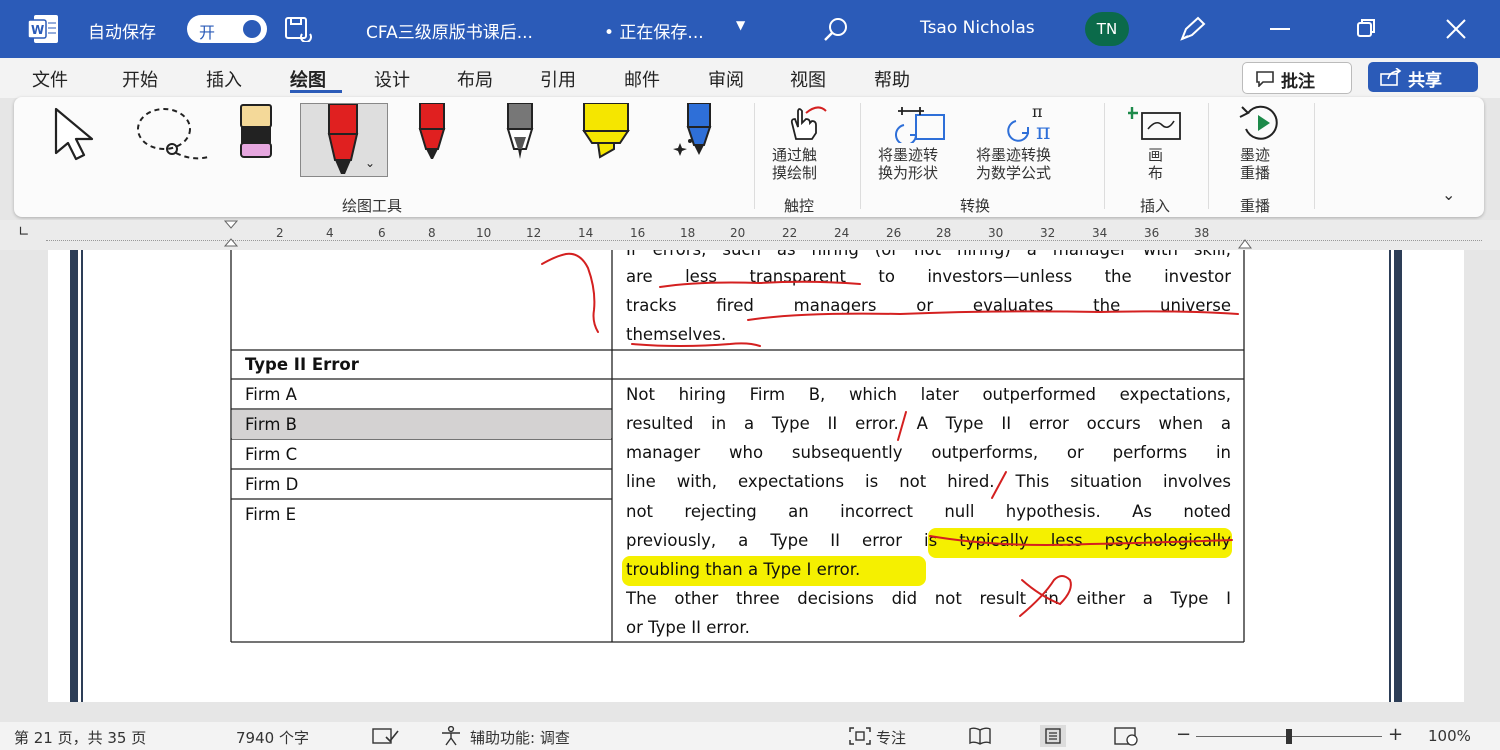  Describe the element at coordinates (1127, 738) in the screenshot. I see `web-layout-icon` at that location.